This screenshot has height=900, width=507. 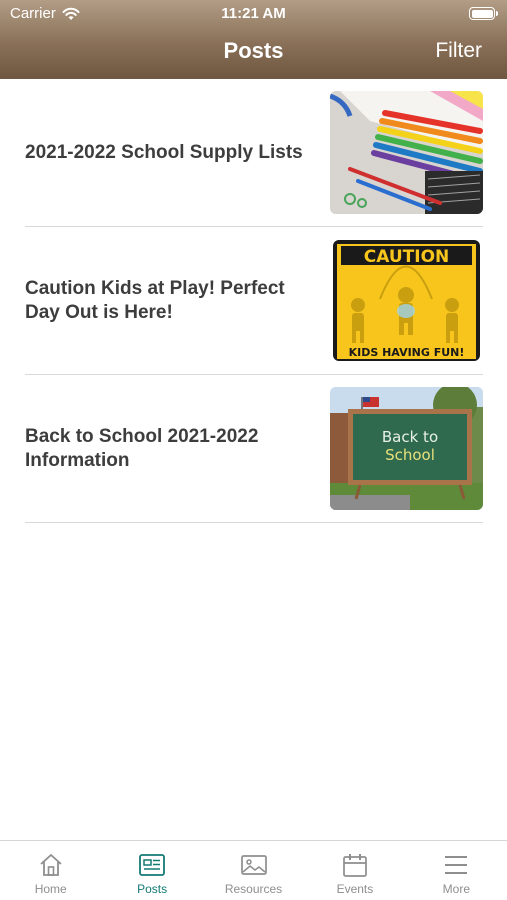 I want to click on tab-more: More, so click(x=456, y=870).